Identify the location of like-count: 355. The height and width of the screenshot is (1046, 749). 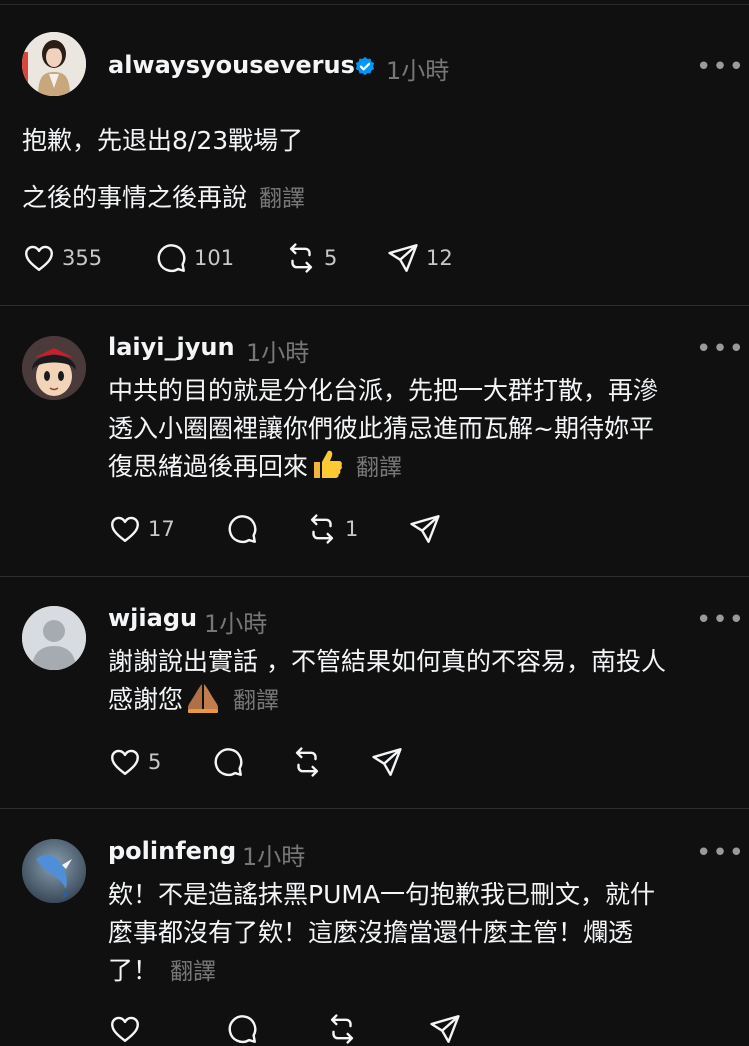
(82, 258).